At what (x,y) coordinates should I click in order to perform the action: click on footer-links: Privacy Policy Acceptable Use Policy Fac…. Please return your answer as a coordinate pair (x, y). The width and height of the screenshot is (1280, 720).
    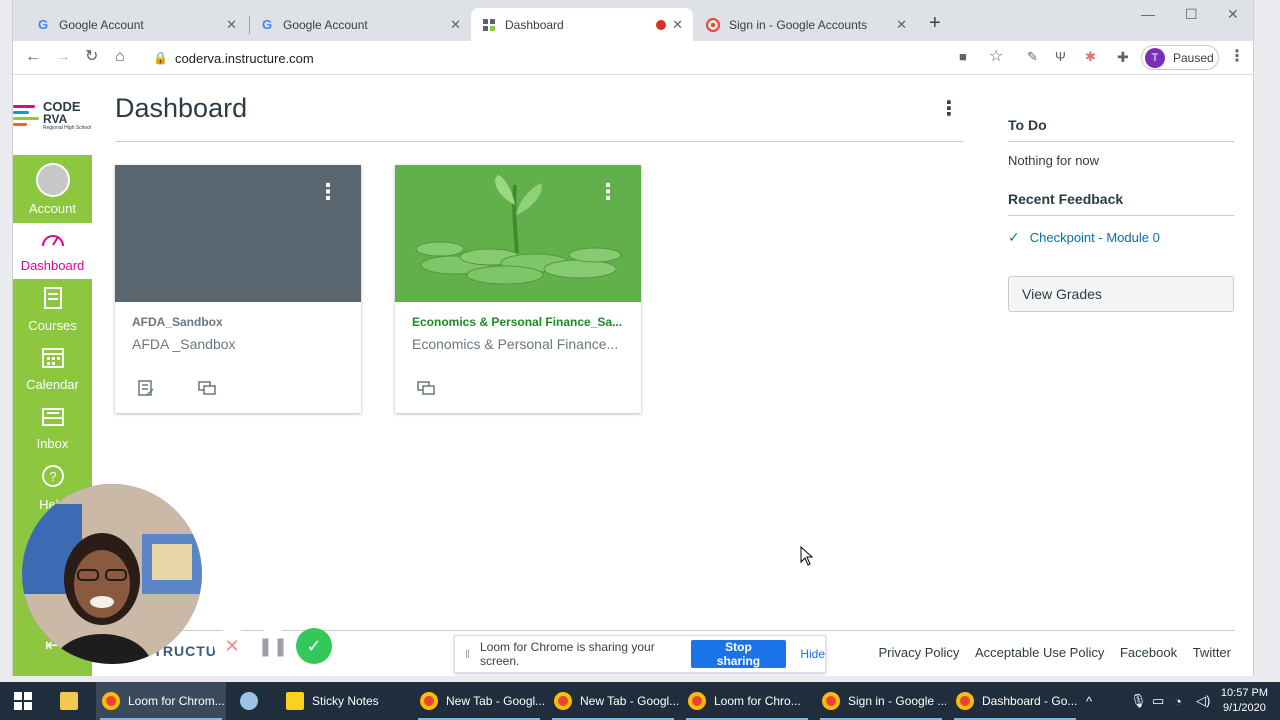
    Looking at the image, I should click on (1048, 652).